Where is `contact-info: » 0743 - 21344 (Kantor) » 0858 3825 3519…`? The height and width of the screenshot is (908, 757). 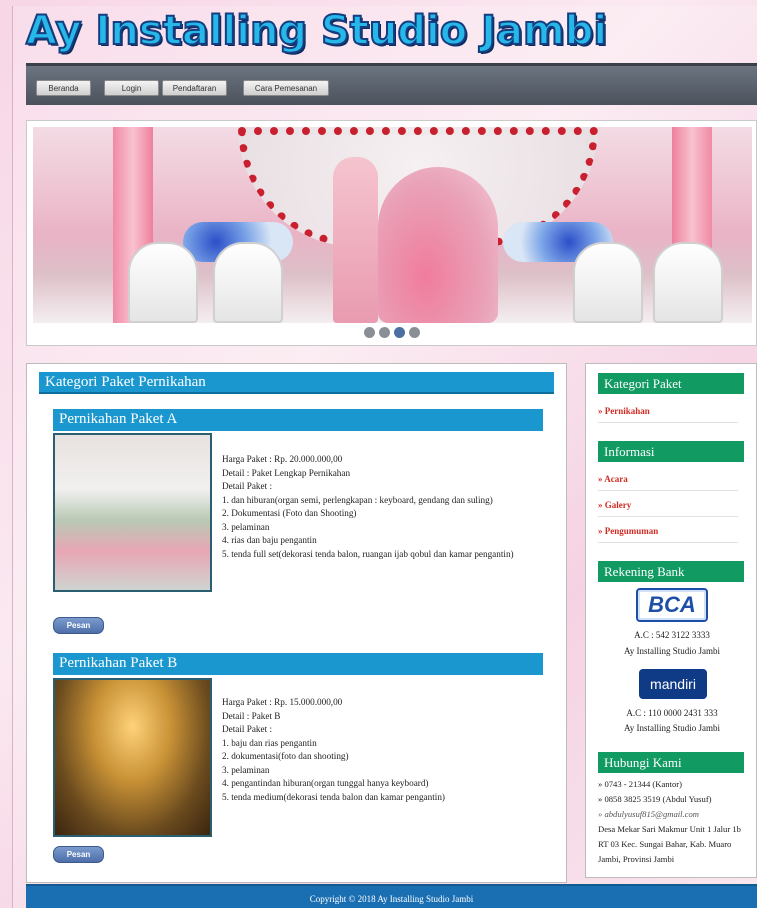
contact-info: » 0743 - 21344 (Kantor) » 0858 3825 3519… is located at coordinates (674, 822).